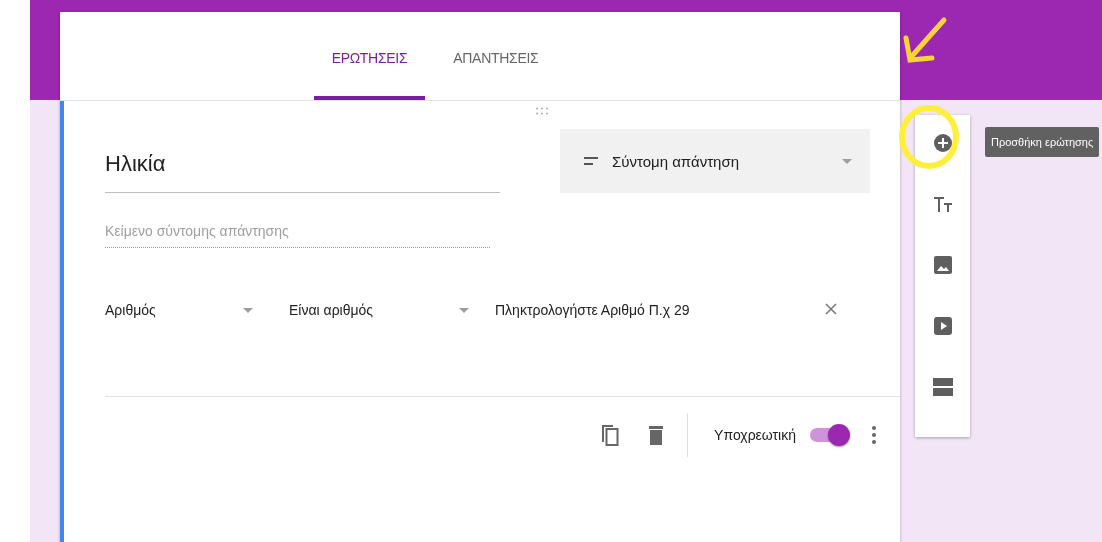 The image size is (1102, 542). I want to click on add-icon, so click(942, 143).